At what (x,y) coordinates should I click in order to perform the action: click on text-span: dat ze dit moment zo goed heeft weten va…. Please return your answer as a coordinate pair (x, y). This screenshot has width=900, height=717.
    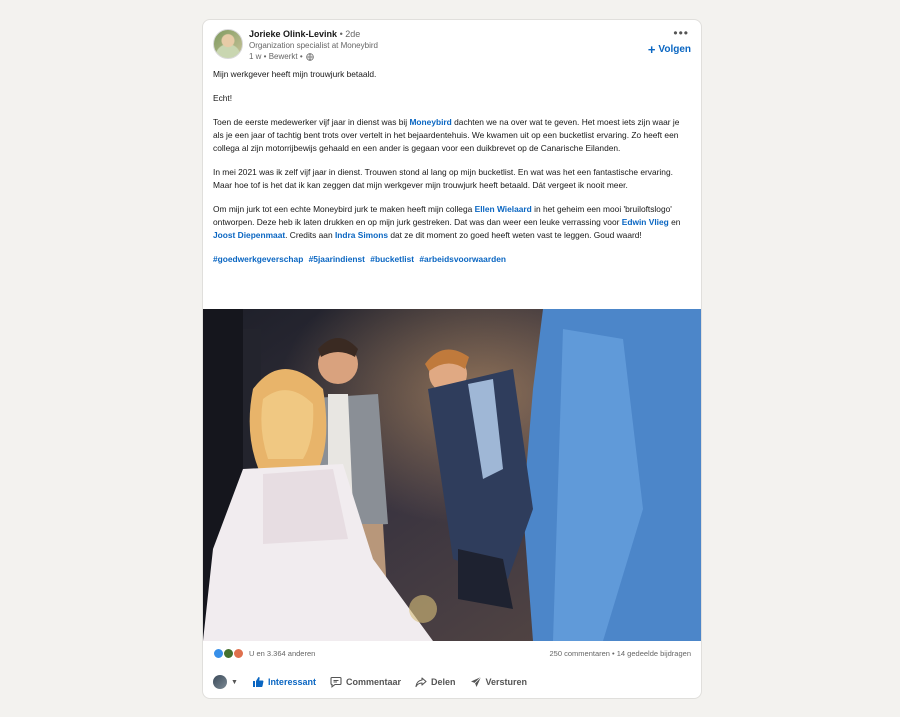
    Looking at the image, I should click on (515, 235).